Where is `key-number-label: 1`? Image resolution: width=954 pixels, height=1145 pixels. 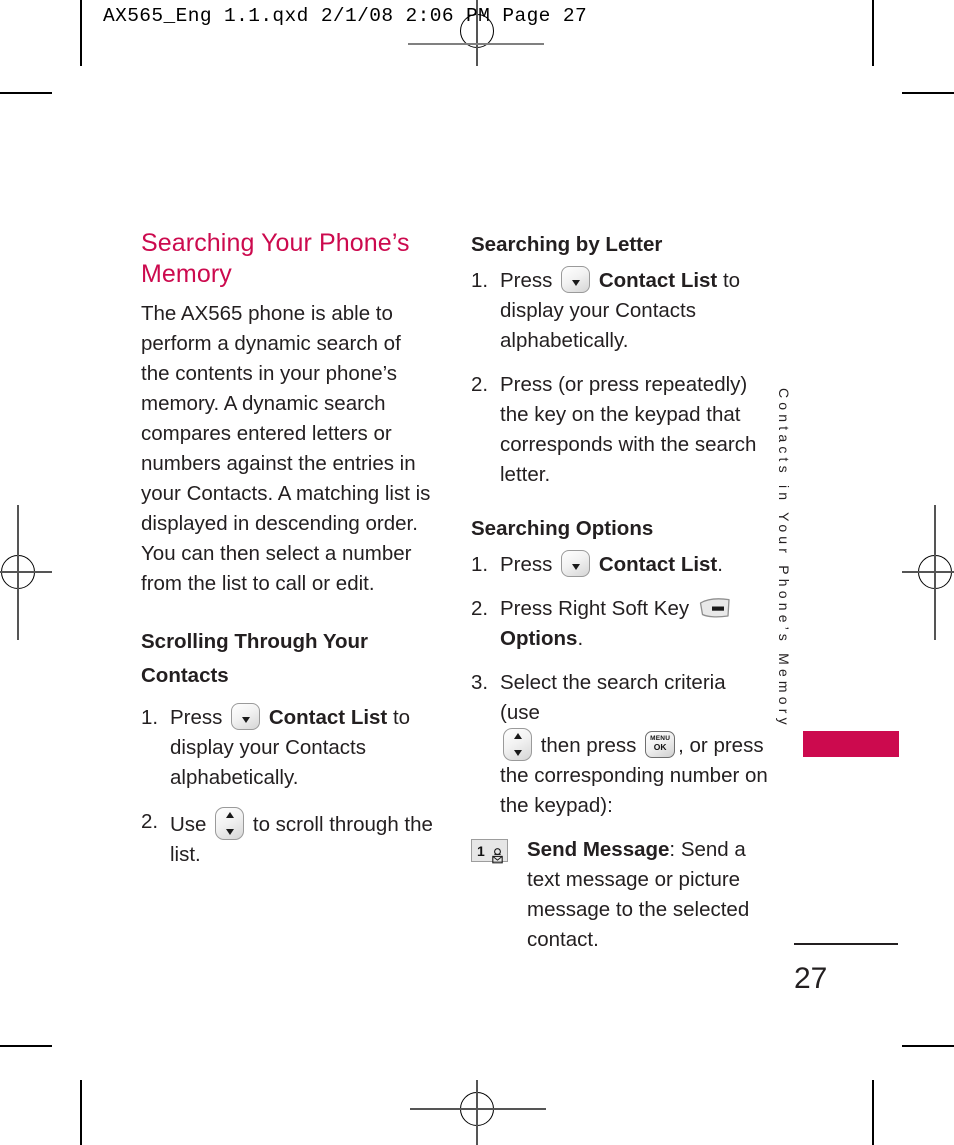 key-number-label: 1 is located at coordinates (481, 851).